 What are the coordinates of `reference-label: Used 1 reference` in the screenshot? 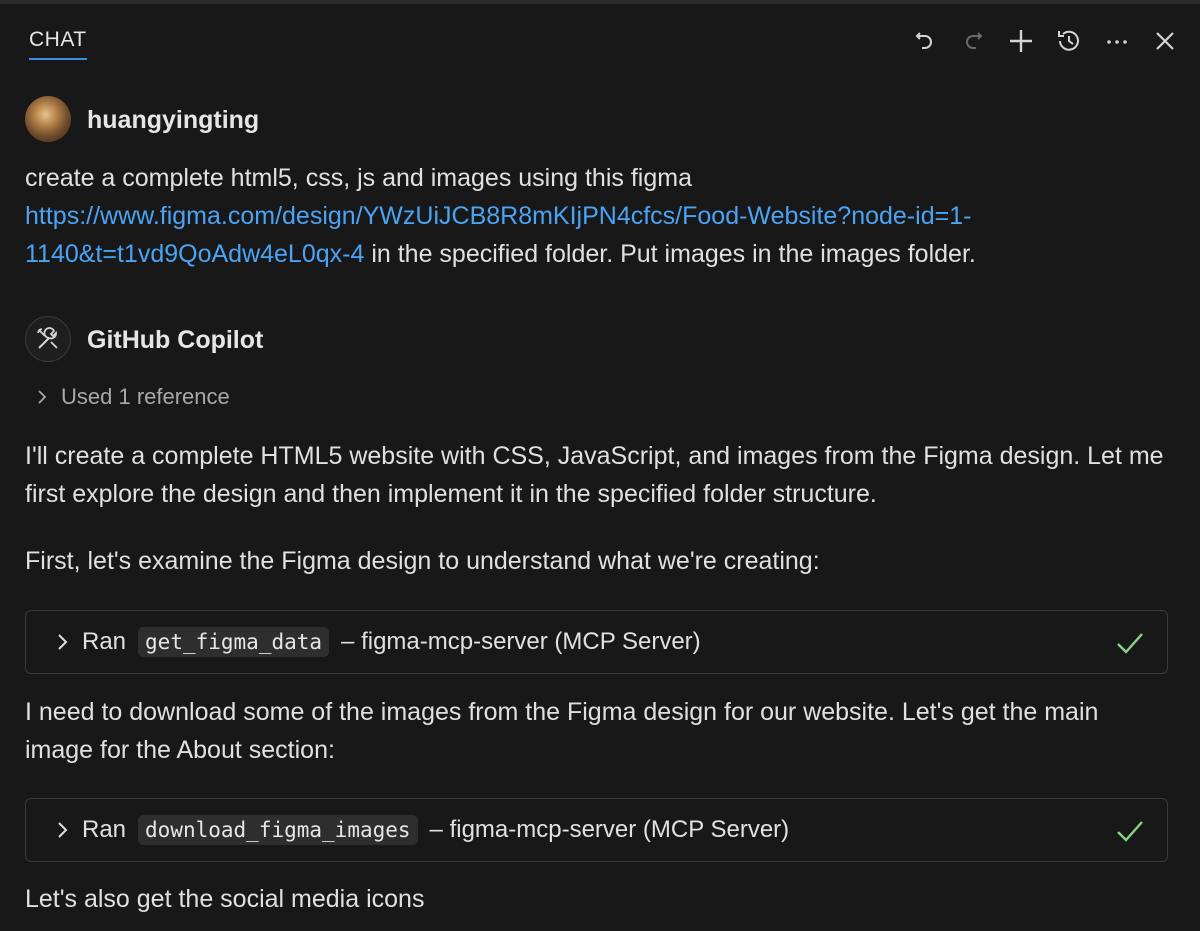 It's located at (145, 396).